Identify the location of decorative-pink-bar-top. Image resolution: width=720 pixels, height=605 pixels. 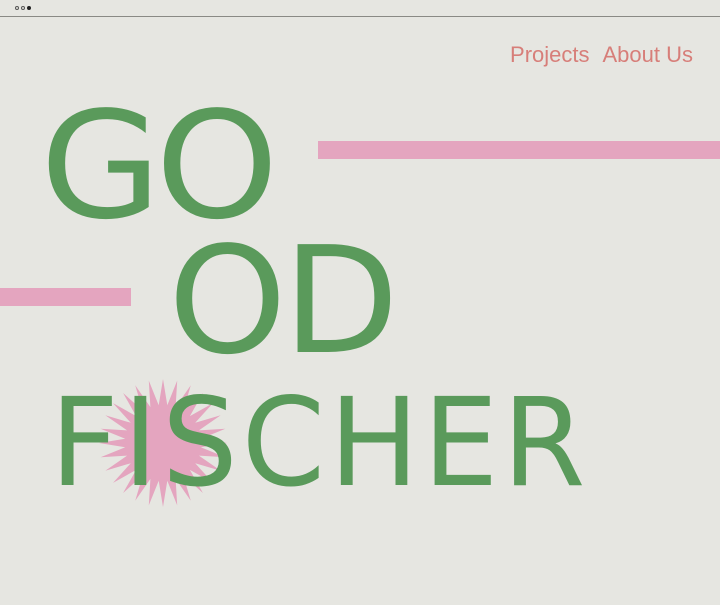
(519, 150).